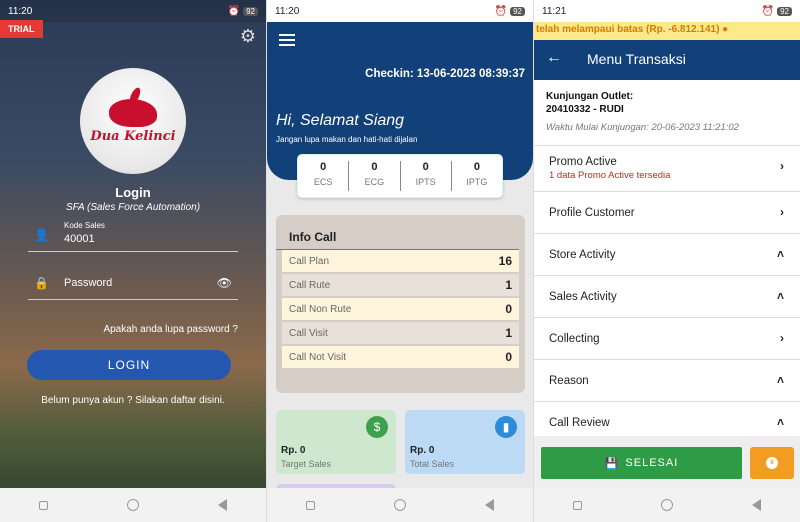  Describe the element at coordinates (612, 463) in the screenshot. I see `save-icon: 💾` at that location.